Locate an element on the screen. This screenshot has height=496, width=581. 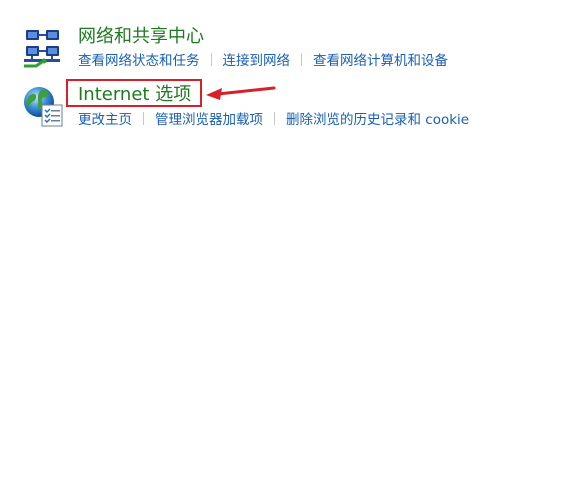
internet-options-links: 更改主页 管理浏览器加载项 删除浏览的历史记录和 cookie is located at coordinates (273, 120).